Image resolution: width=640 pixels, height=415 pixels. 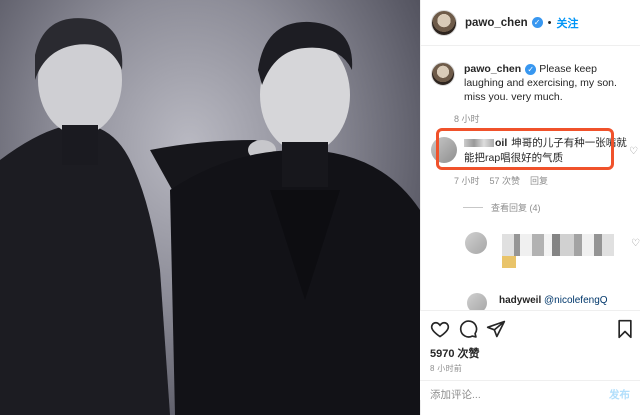 What do you see at coordinates (530, 355) in the screenshot?
I see `post-actions: 5970 次赞 8 小时前 添加评论... 发布` at bounding box center [530, 355].